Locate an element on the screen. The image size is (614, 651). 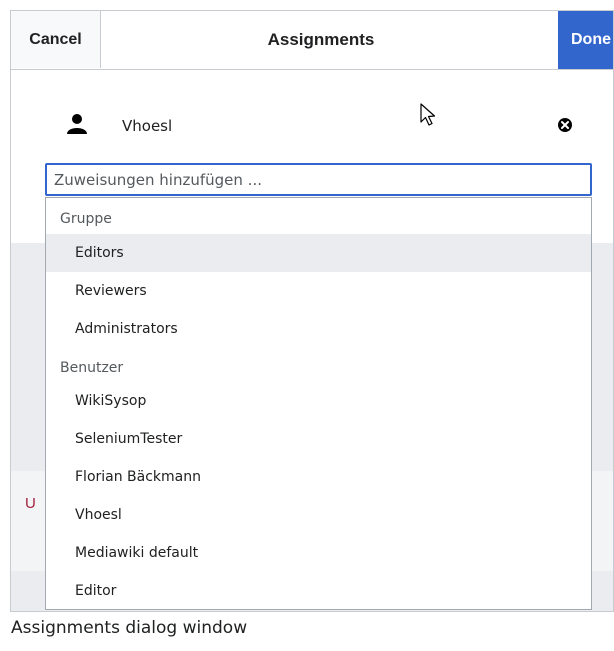
option-user-vhoesl: Vhoesl is located at coordinates (318, 515).